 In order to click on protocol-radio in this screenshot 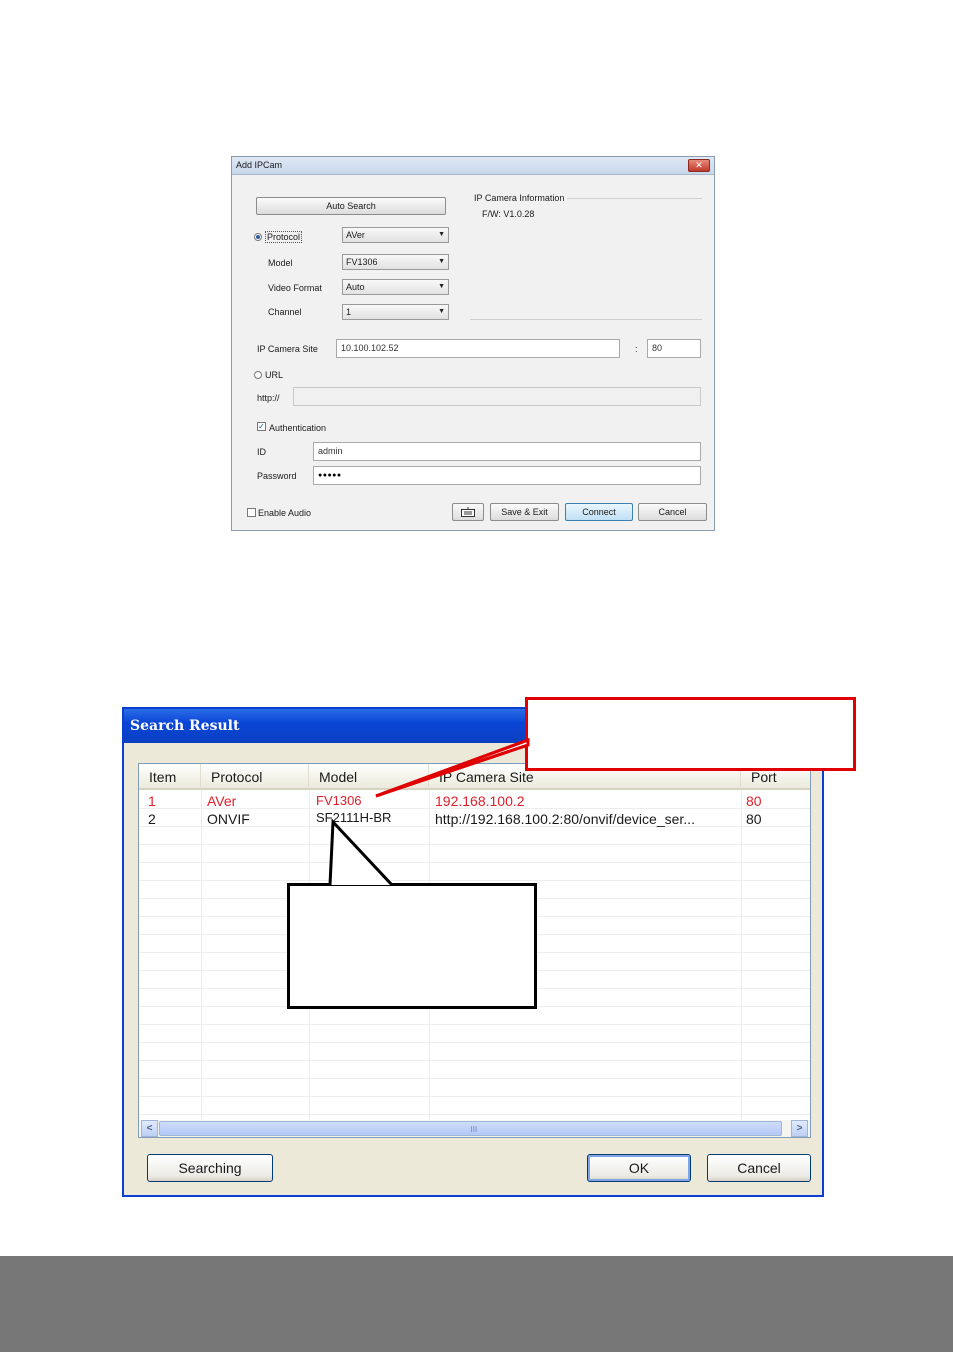, I will do `click(258, 237)`.